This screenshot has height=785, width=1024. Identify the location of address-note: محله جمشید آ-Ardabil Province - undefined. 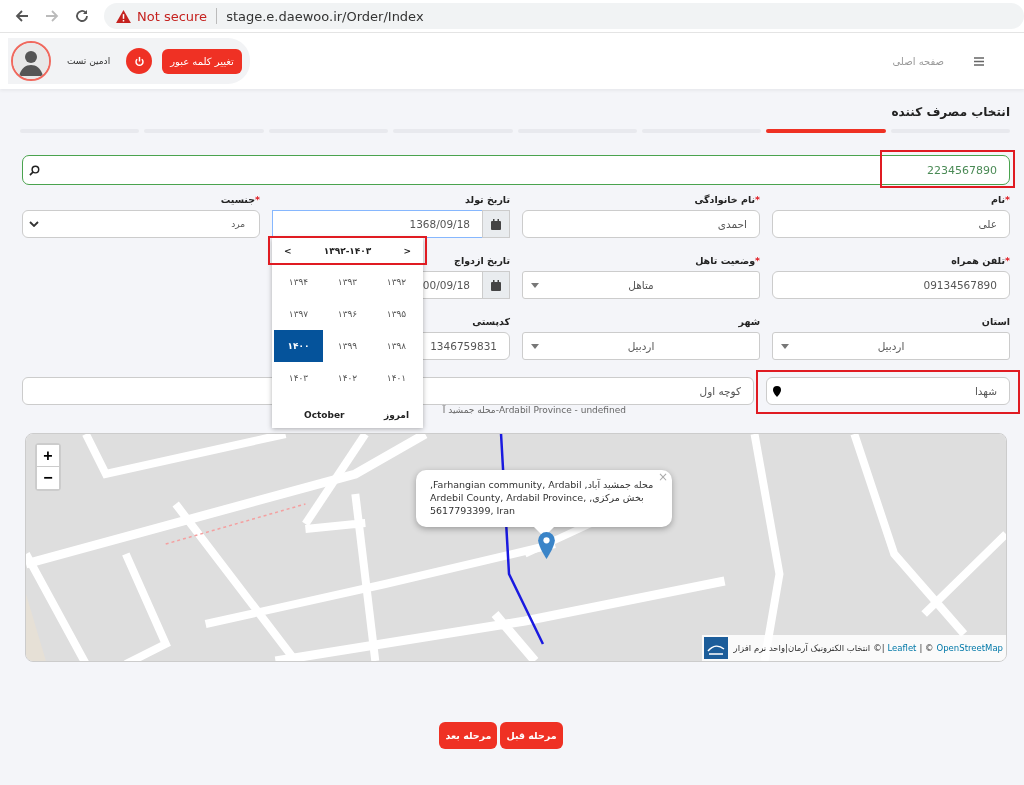
(534, 411).